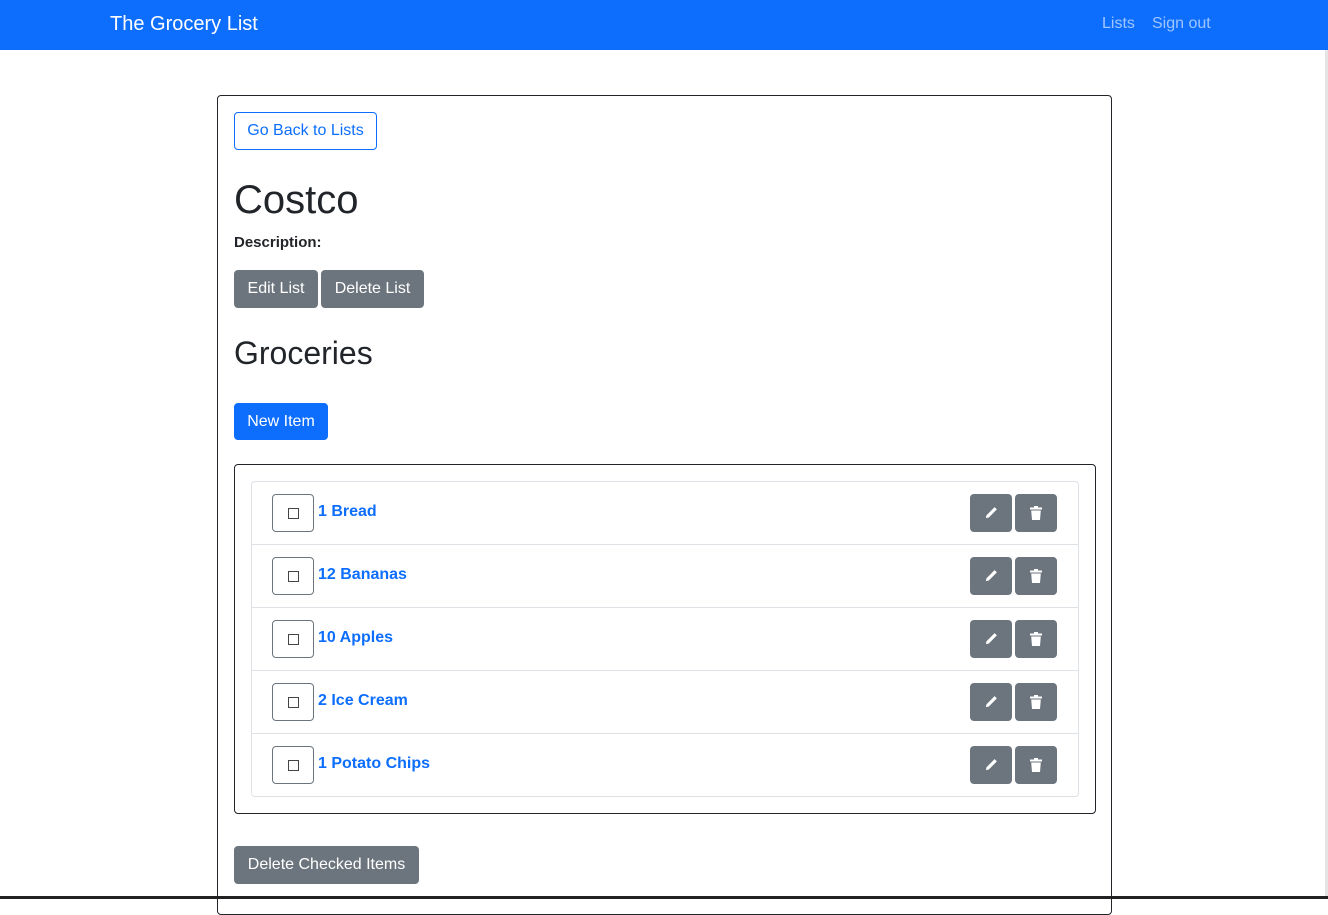 The image size is (1328, 915). I want to click on new-item-button: New Item, so click(281, 421).